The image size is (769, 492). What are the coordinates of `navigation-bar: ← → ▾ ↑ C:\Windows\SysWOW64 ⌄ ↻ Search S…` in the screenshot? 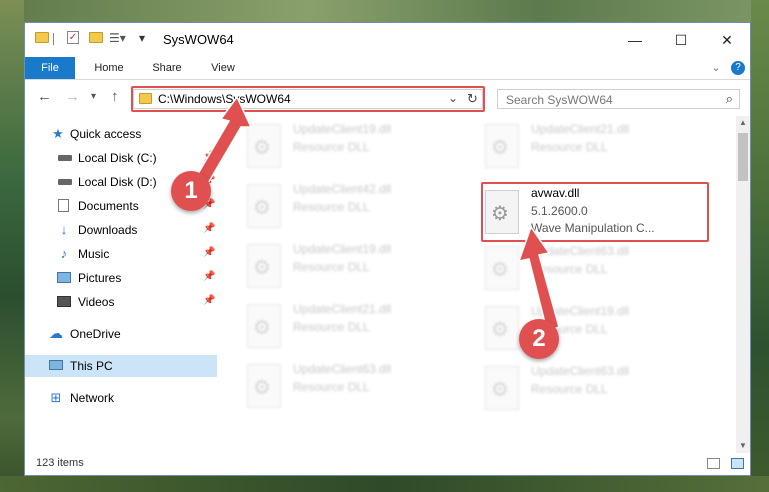 It's located at (387, 98).